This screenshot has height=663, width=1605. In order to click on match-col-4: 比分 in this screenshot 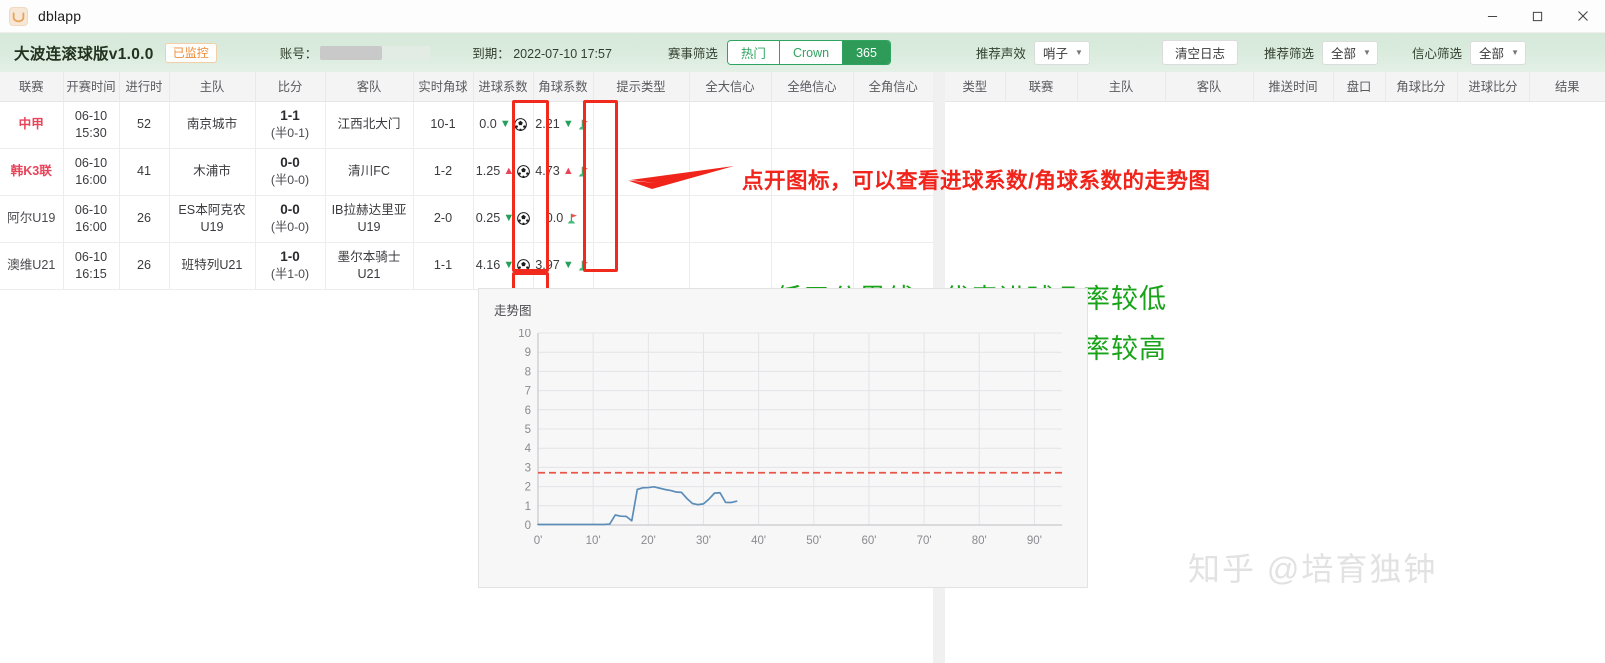, I will do `click(290, 87)`.